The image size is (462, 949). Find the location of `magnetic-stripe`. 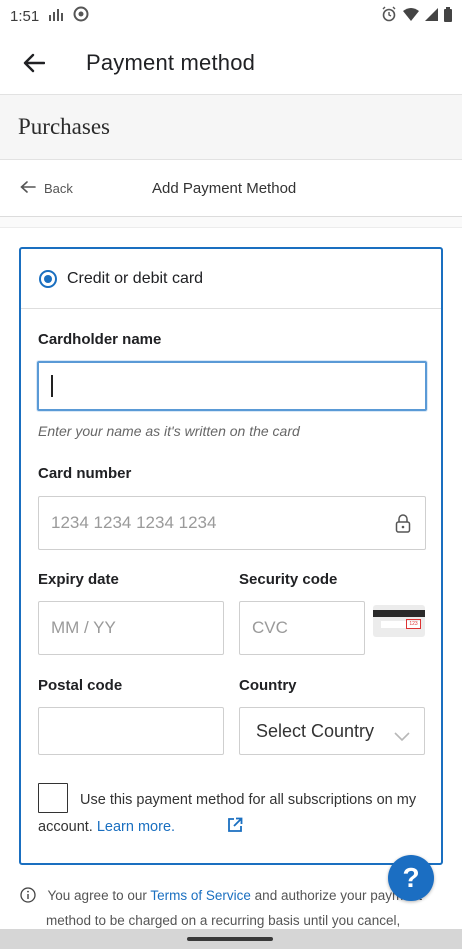

magnetic-stripe is located at coordinates (399, 613).